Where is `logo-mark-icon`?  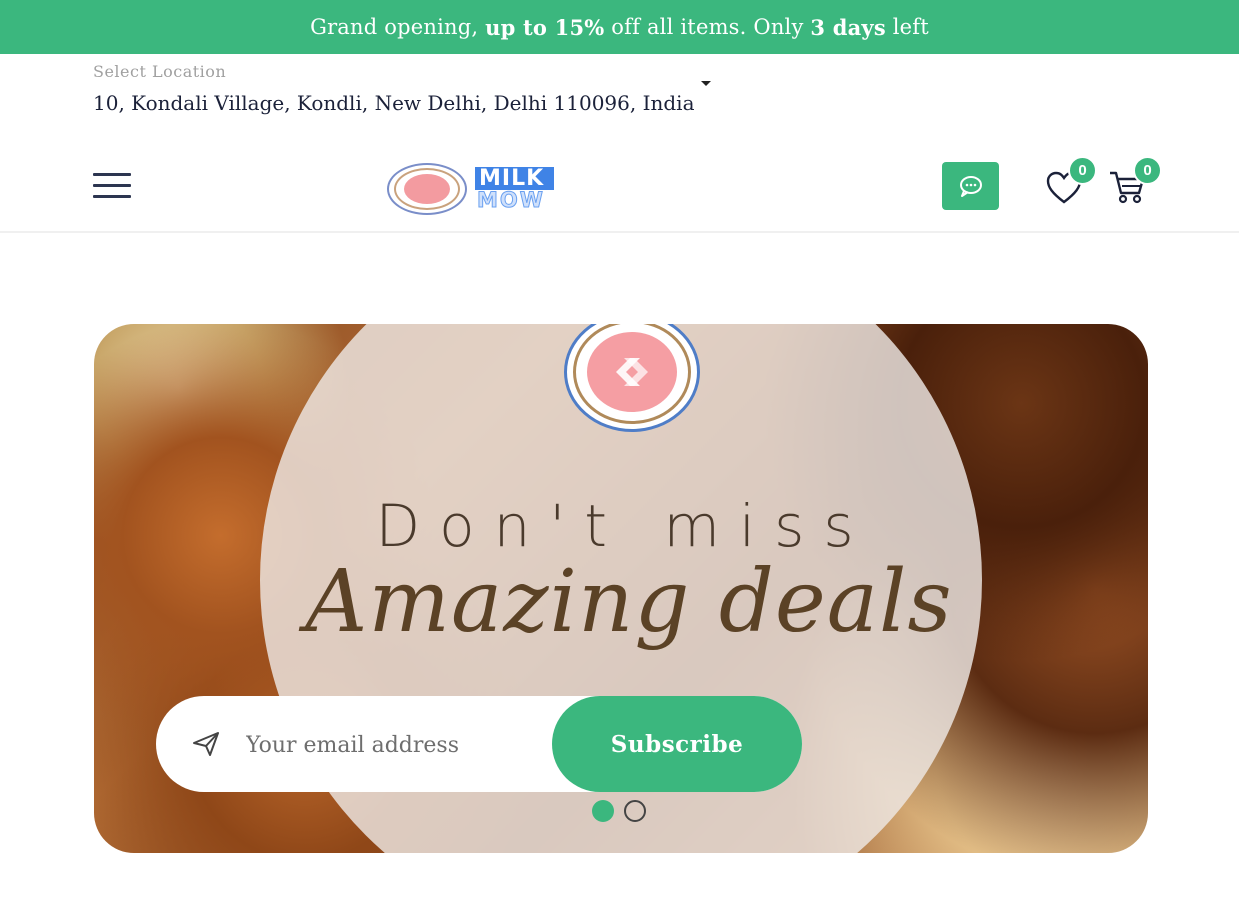 logo-mark-icon is located at coordinates (632, 372).